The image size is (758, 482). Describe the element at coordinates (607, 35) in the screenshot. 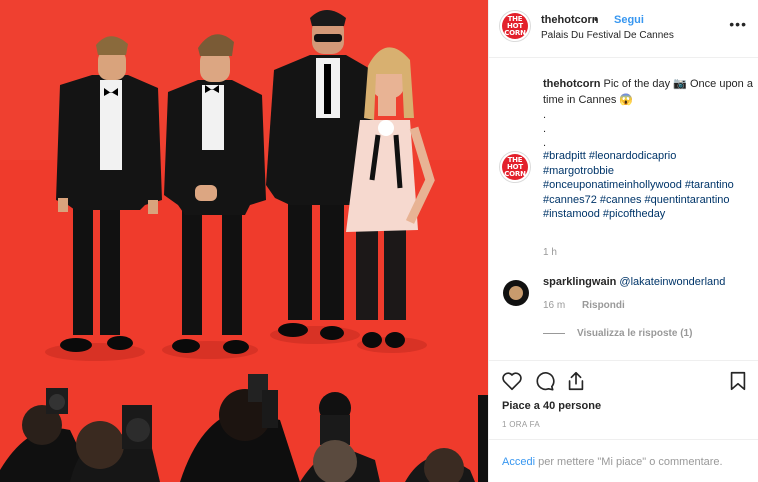

I see `post-location: Palais Du Festival De Cannes` at that location.